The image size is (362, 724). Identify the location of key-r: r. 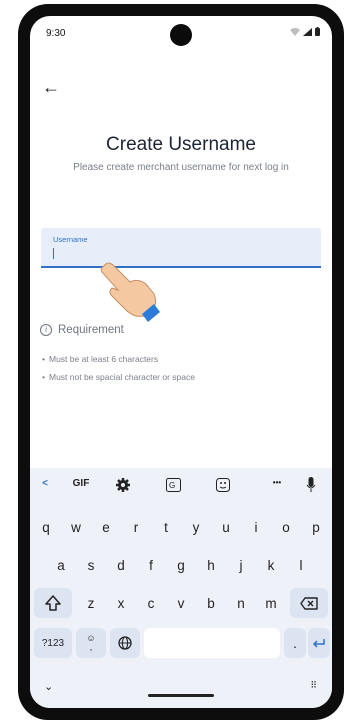
(136, 527).